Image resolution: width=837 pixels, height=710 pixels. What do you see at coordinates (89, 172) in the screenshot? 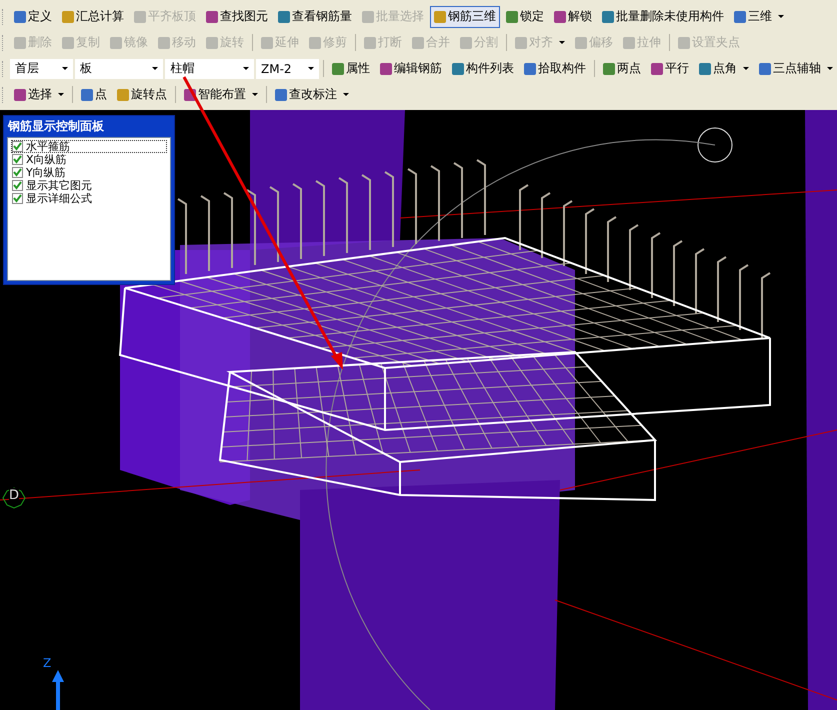
I see `panel-option: Y向纵筋` at bounding box center [89, 172].